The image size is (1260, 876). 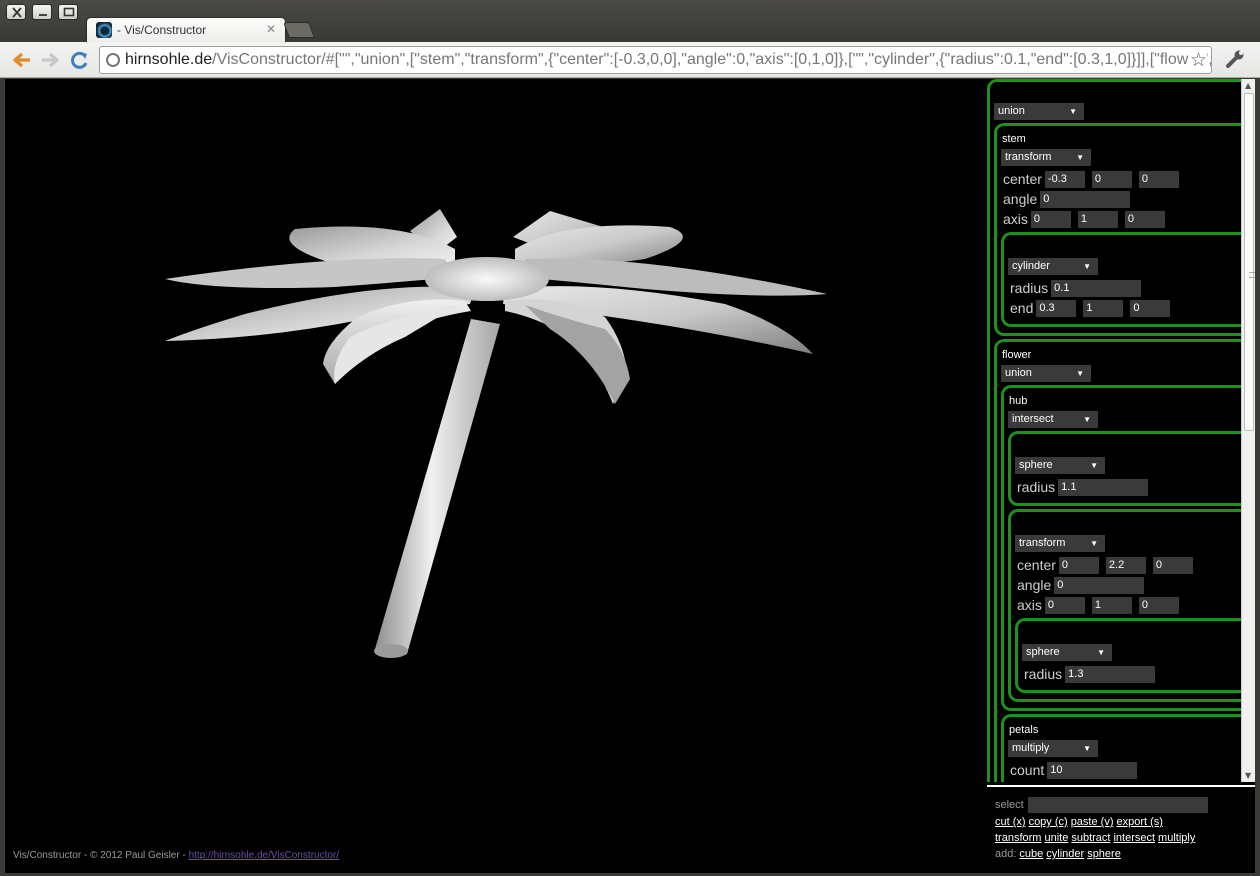 I want to click on paste-link: paste (v), so click(x=1092, y=822).